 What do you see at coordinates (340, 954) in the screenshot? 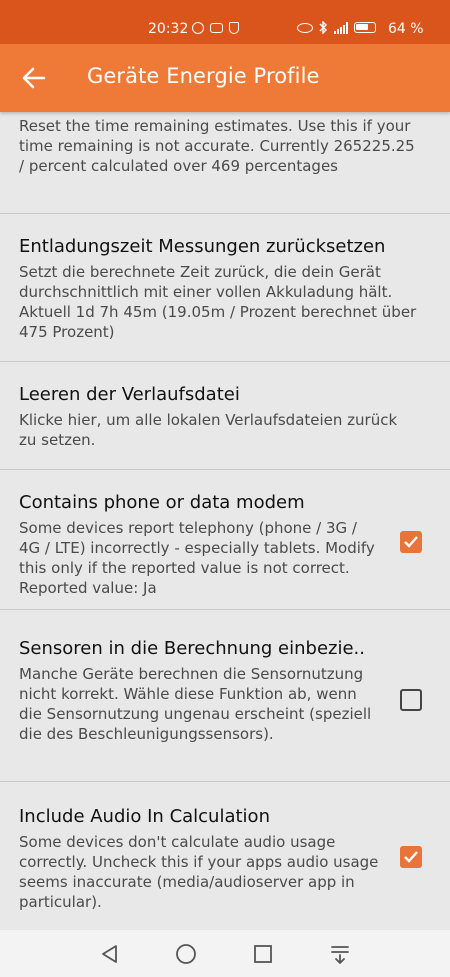
I see `notification-pull-icon` at bounding box center [340, 954].